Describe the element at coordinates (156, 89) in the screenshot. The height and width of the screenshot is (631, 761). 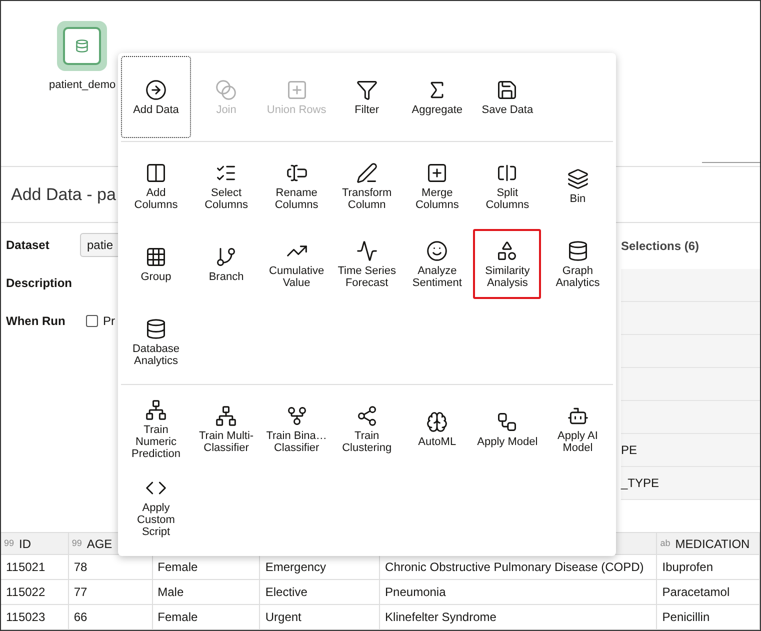
I see `arrow-circle-icon` at that location.